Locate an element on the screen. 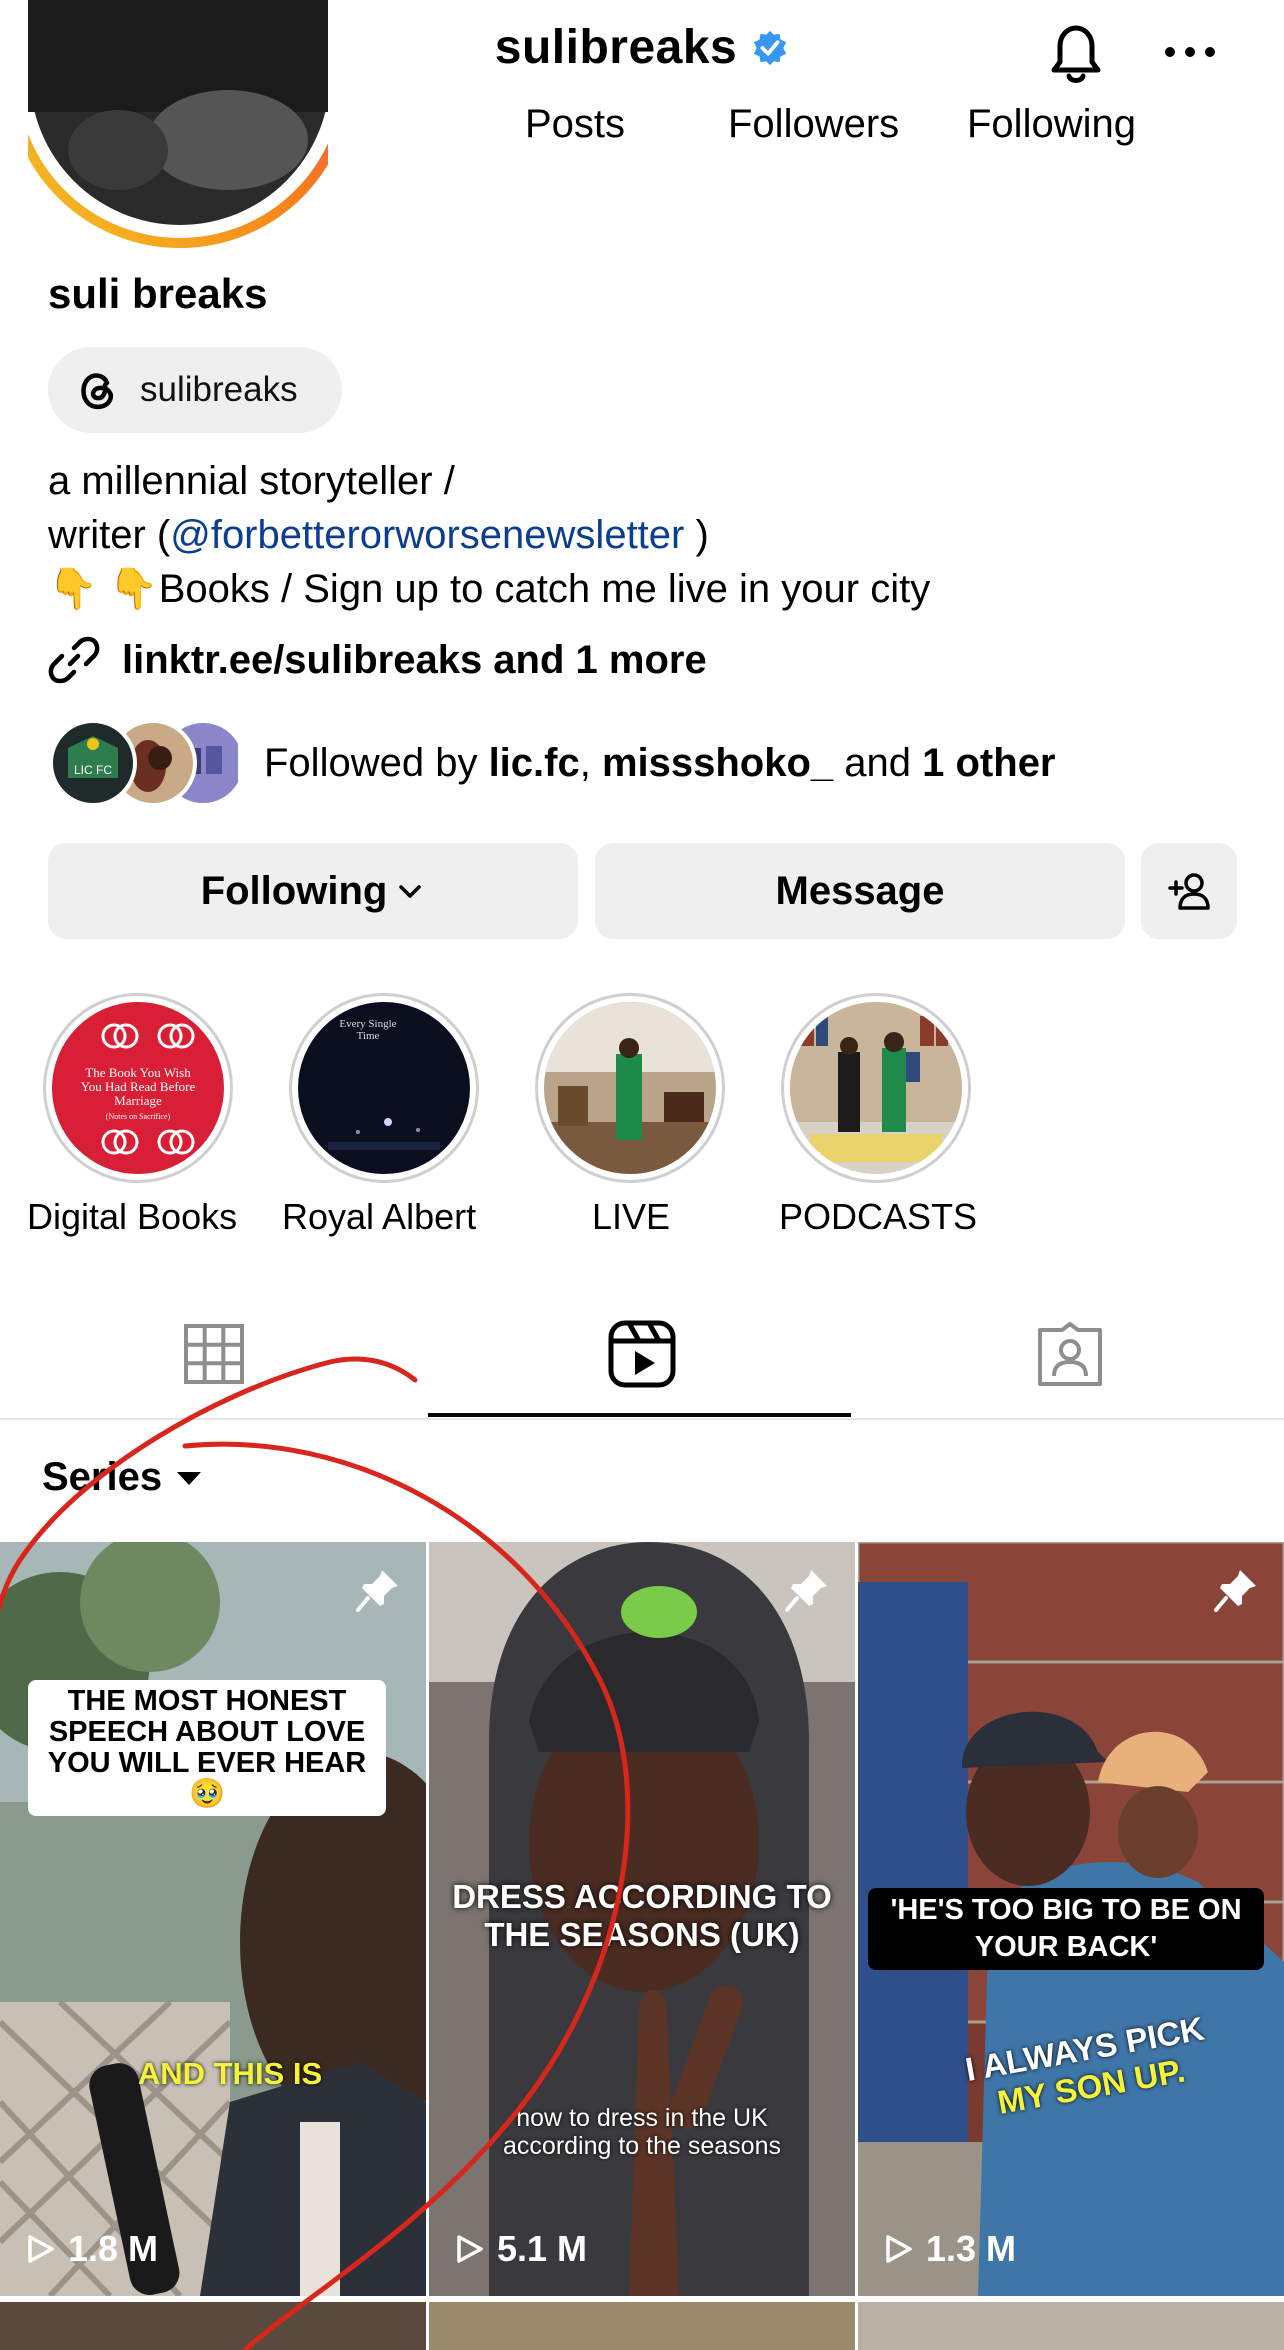 The image size is (1284, 2350). pointing-down-emoji: 👇 👇 is located at coordinates (103, 589).